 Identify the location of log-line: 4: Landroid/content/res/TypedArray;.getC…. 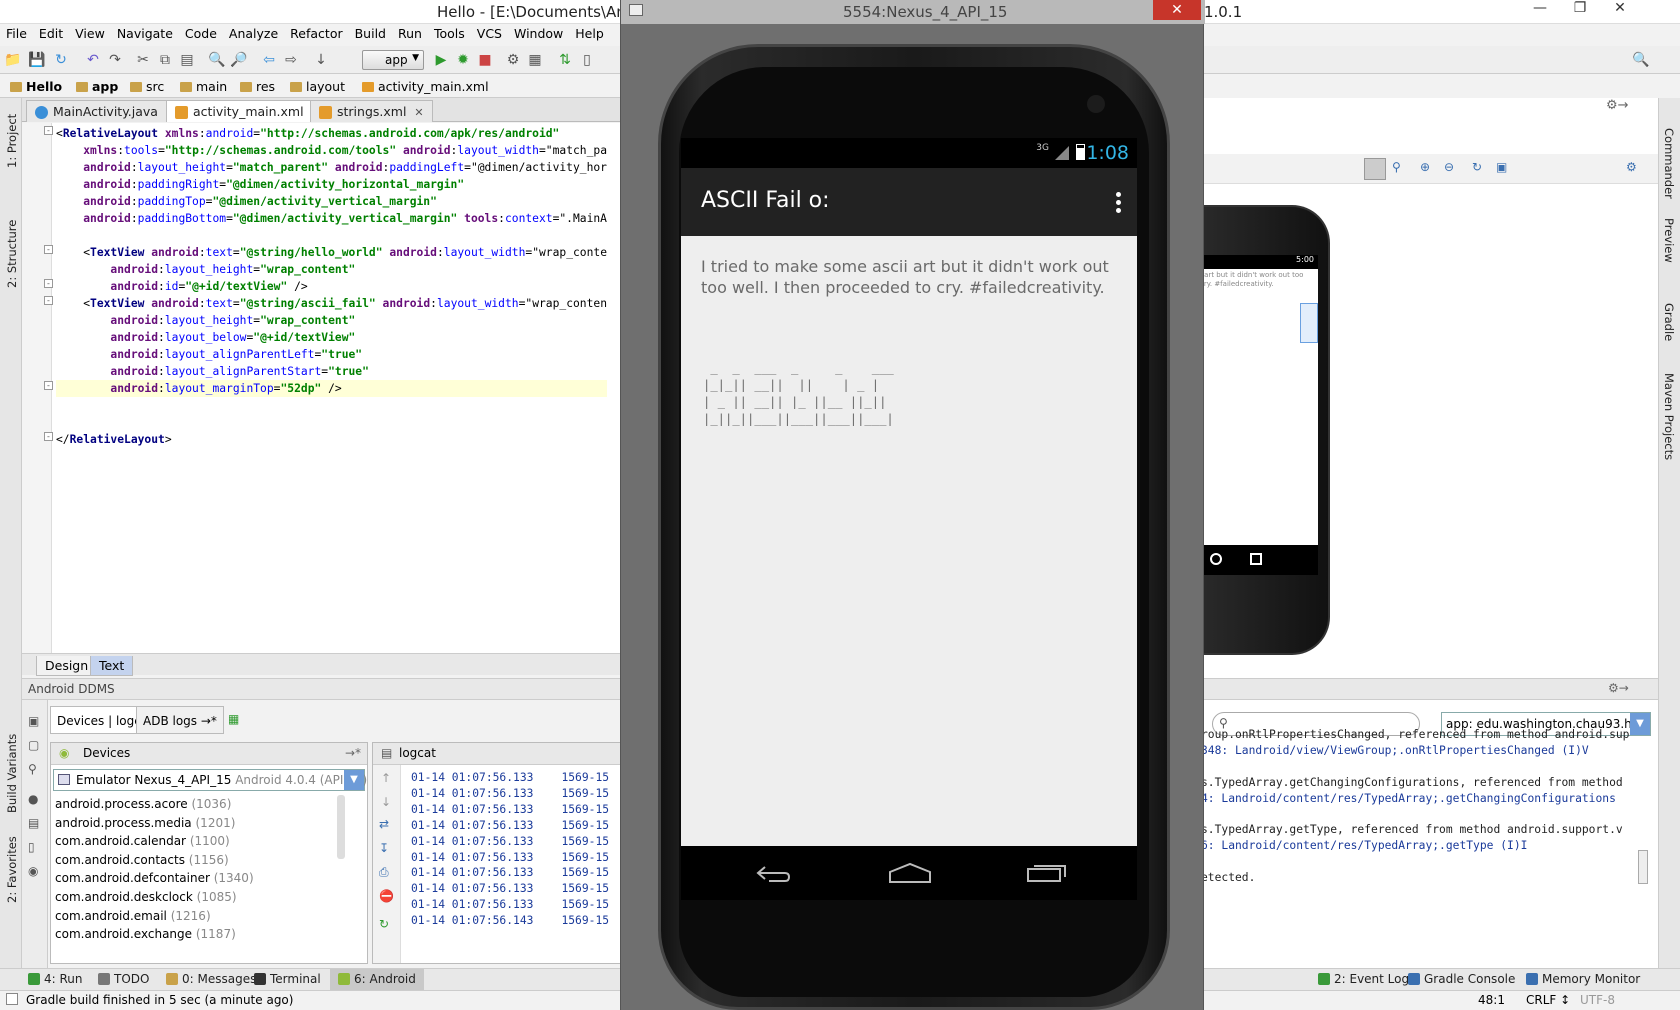
(1408, 798).